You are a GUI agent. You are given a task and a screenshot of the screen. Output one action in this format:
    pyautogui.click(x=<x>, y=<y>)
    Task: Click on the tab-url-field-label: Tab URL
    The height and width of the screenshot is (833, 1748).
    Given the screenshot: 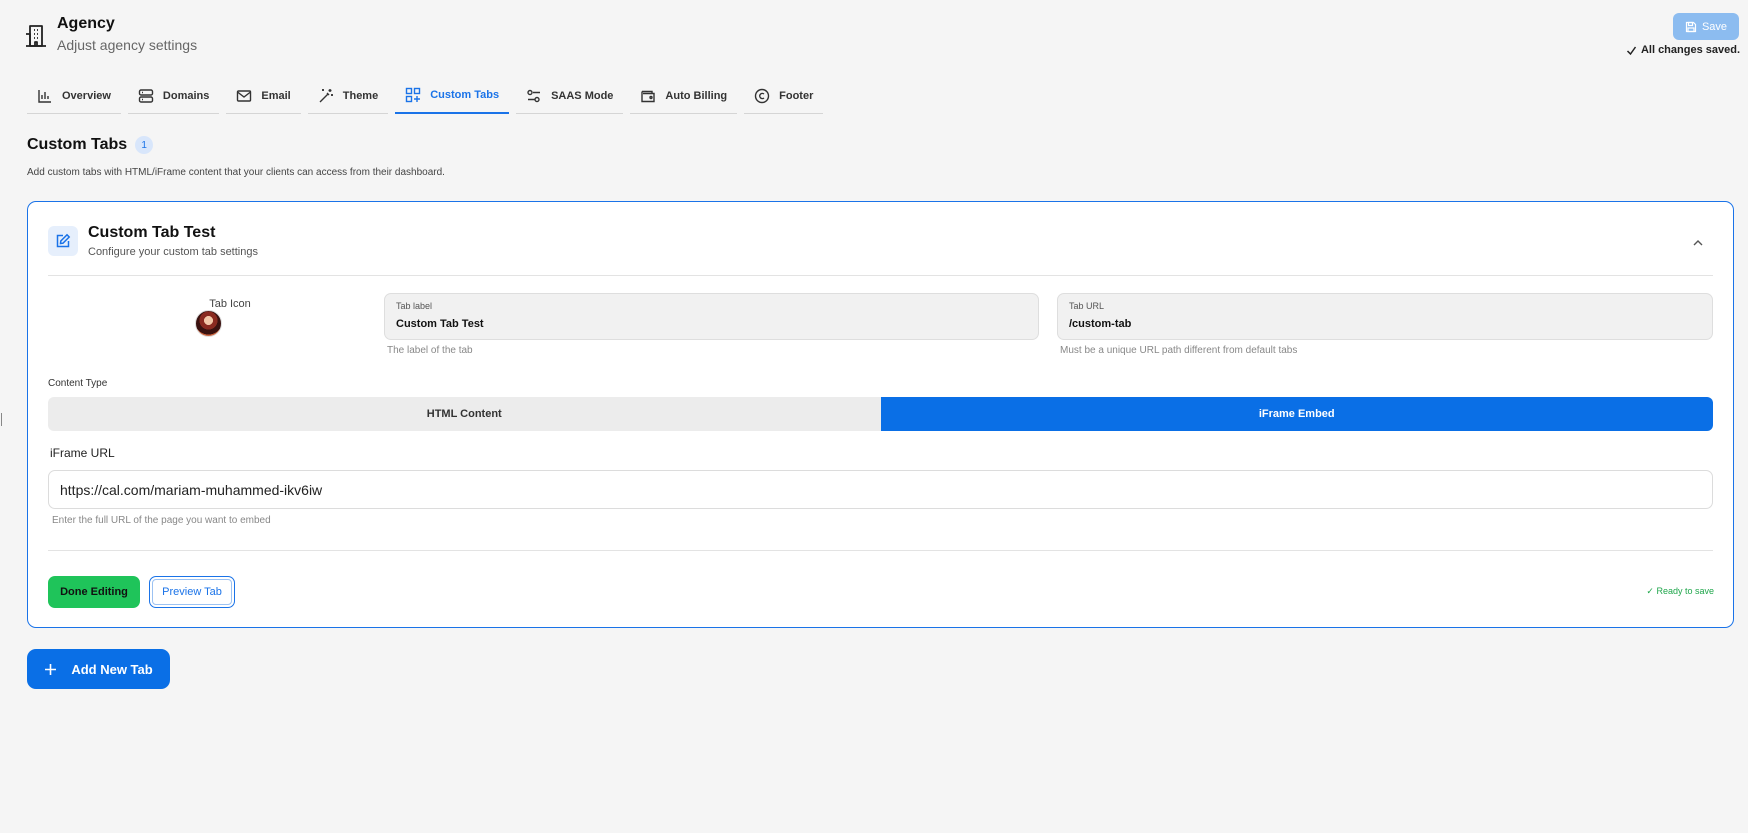 What is the action you would take?
    pyautogui.click(x=1087, y=306)
    